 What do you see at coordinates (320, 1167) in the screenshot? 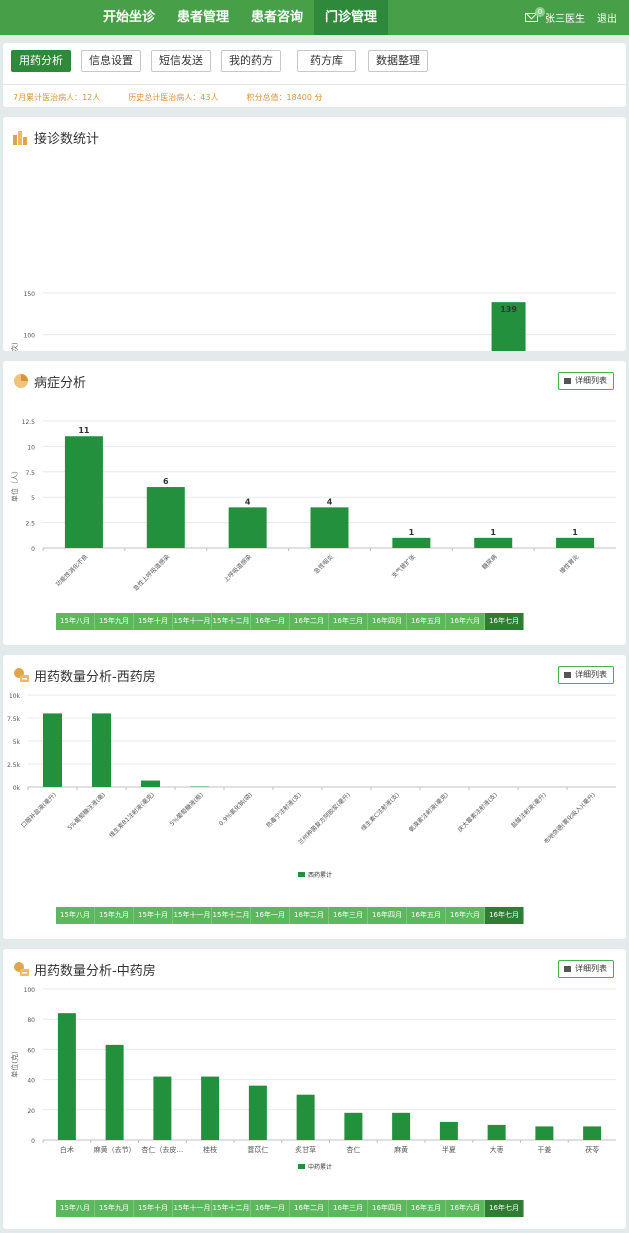
I see `legend-label: 中药累计` at bounding box center [320, 1167].